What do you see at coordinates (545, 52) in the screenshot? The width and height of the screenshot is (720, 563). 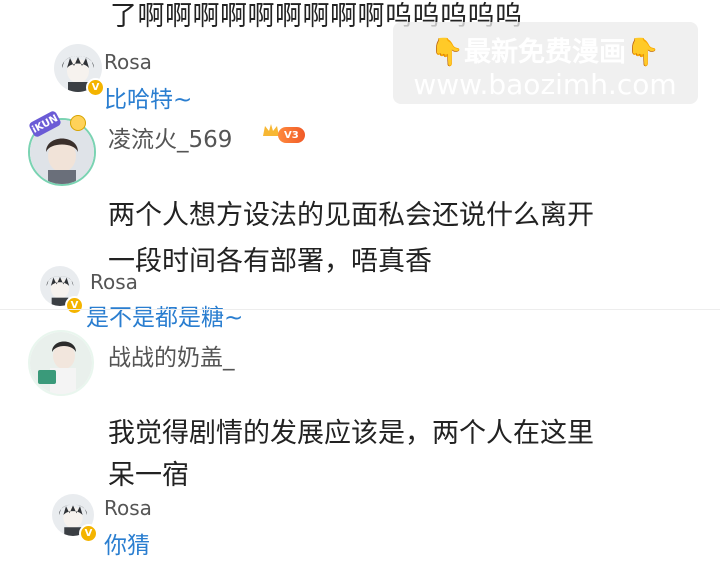 I see `watermark-title: 👇最新免费漫画👇` at bounding box center [545, 52].